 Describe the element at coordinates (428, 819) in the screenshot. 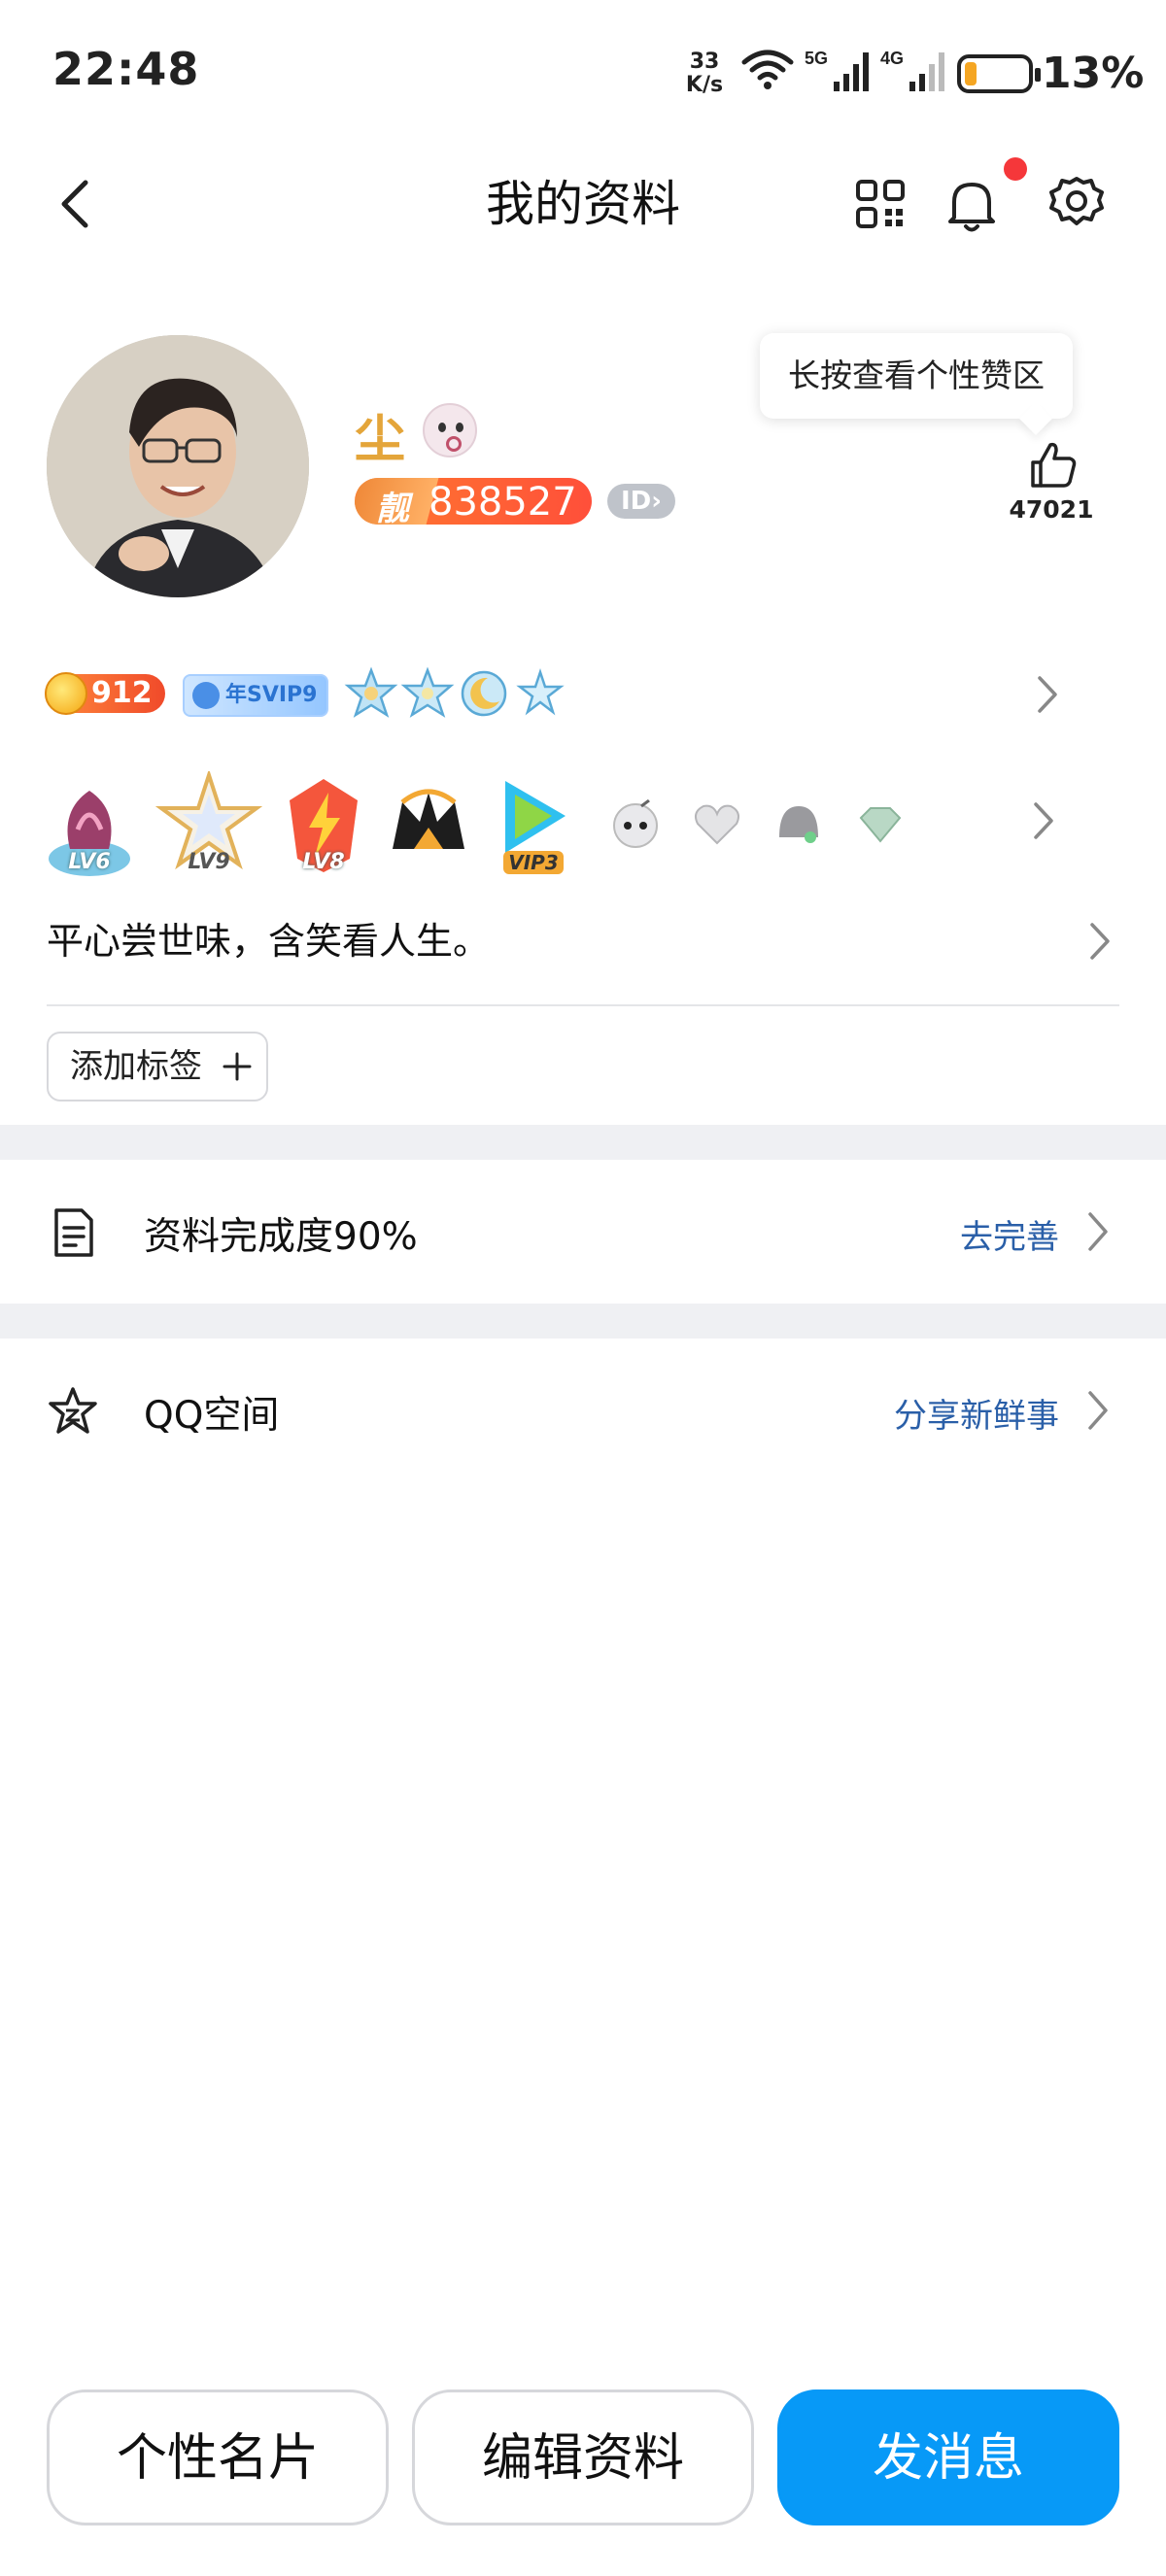

I see `crown-badge-icon` at that location.